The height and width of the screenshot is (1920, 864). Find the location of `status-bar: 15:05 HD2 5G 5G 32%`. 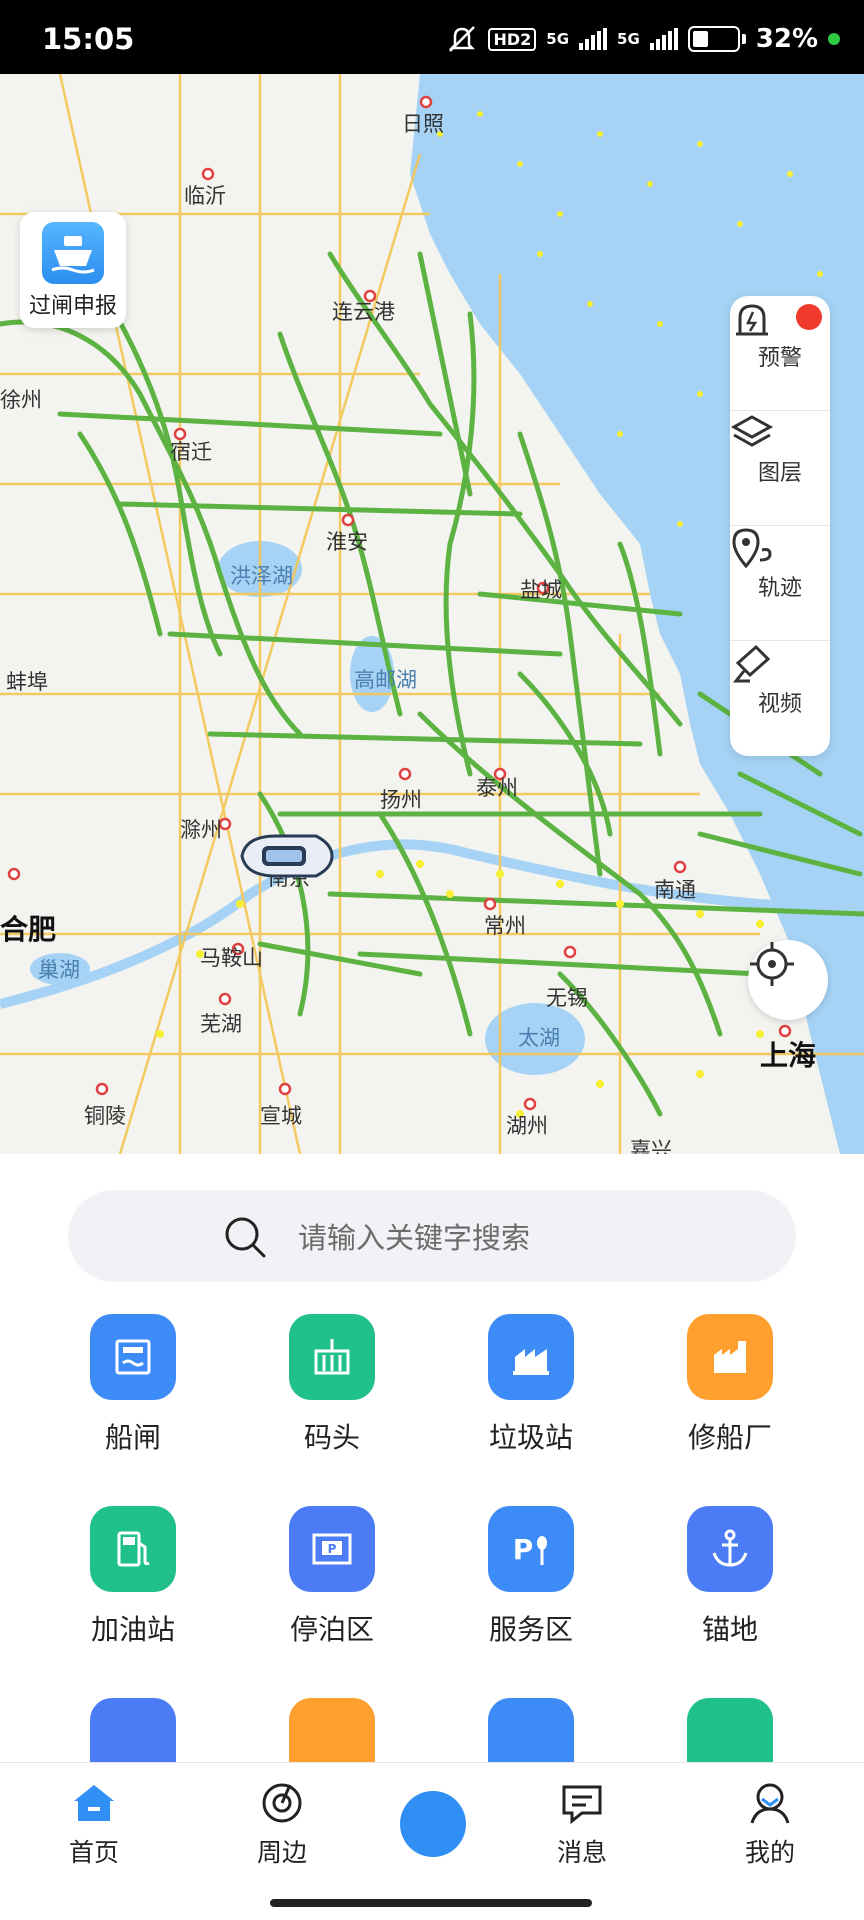

status-bar: 15:05 HD2 5G 5G 32% is located at coordinates (432, 37).